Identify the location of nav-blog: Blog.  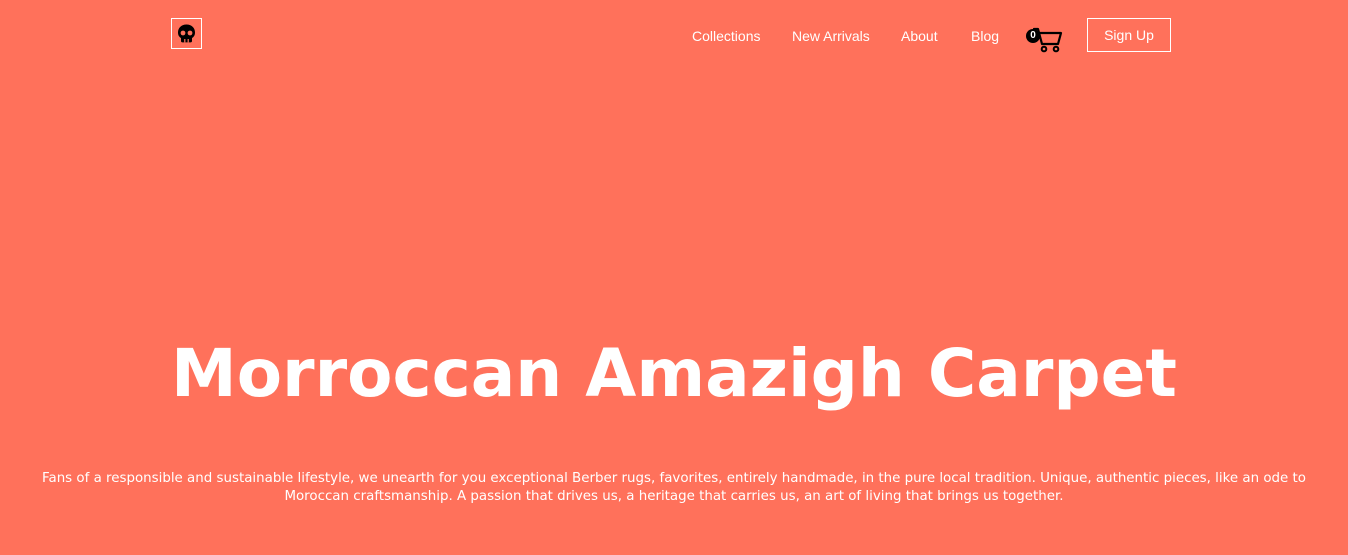
(985, 36).